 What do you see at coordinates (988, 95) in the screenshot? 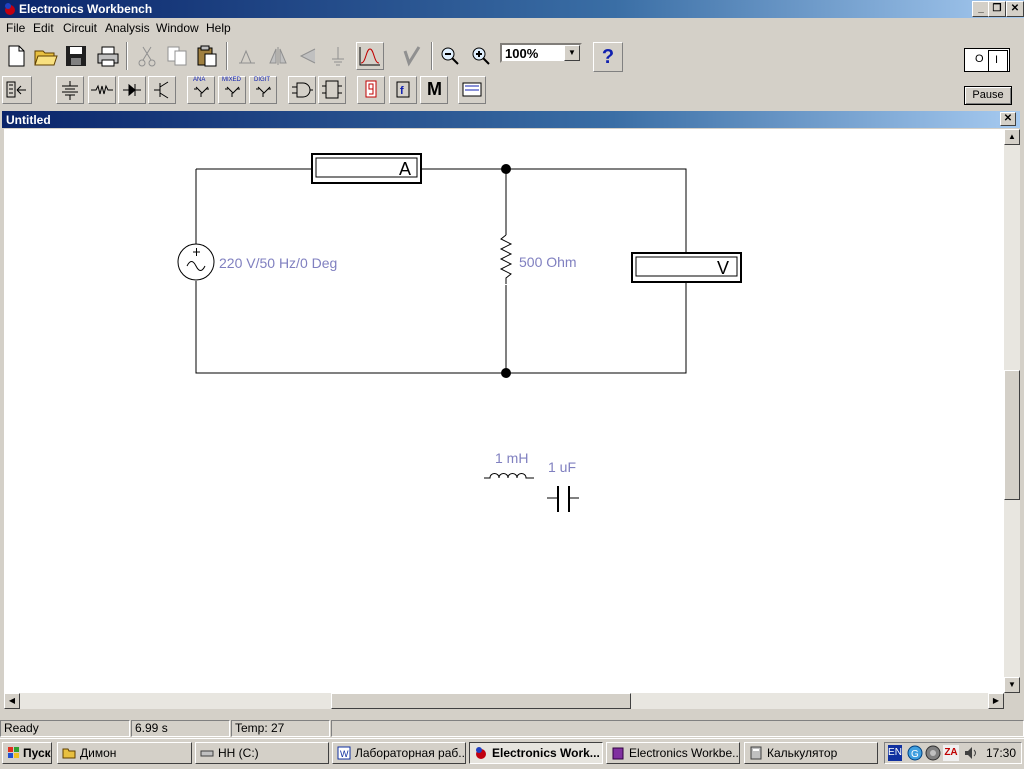
I see `pause-button: Pause` at bounding box center [988, 95].